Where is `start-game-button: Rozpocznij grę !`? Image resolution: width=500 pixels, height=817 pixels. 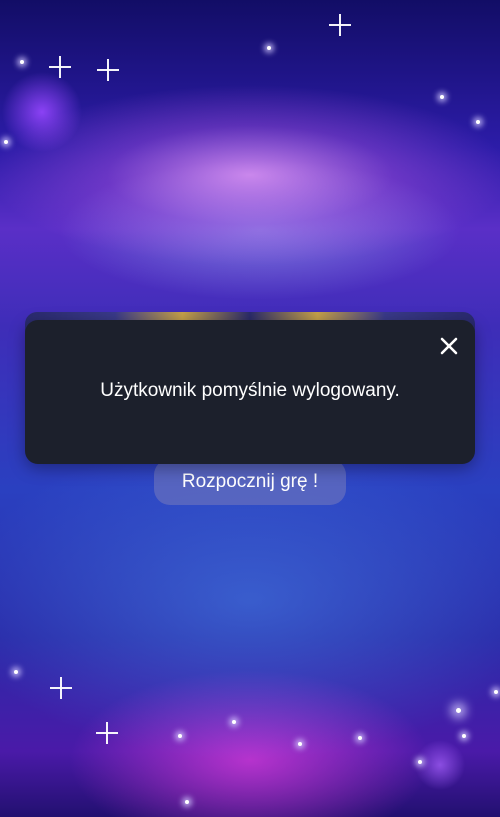 start-game-button: Rozpocznij grę ! is located at coordinates (250, 482).